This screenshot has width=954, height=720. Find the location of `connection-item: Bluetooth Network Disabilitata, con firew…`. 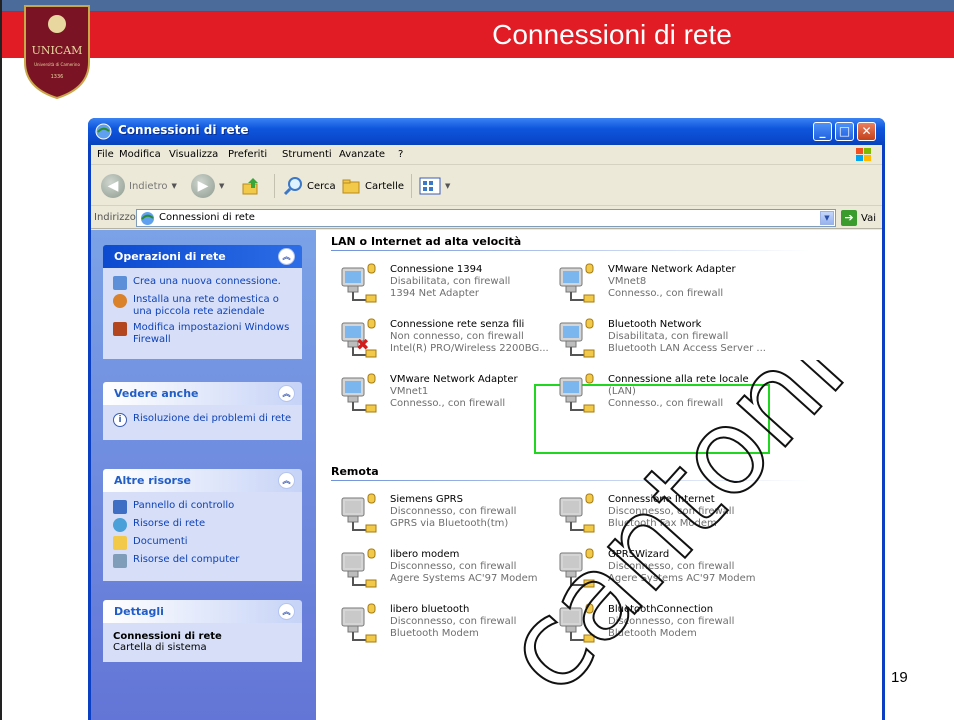

connection-item: Bluetooth Network Disabilitata, con firew… is located at coordinates (664, 340).